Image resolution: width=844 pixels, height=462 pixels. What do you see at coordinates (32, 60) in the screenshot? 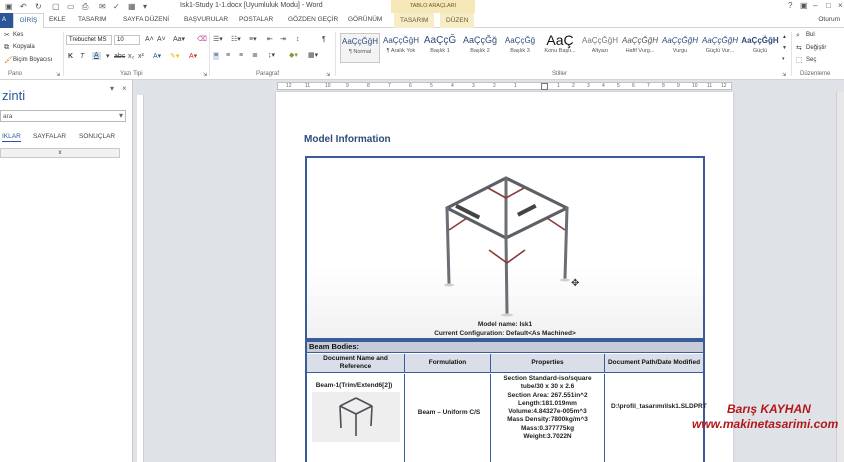
I see `format-painter-button: Biçim Boyacısı` at bounding box center [32, 60].